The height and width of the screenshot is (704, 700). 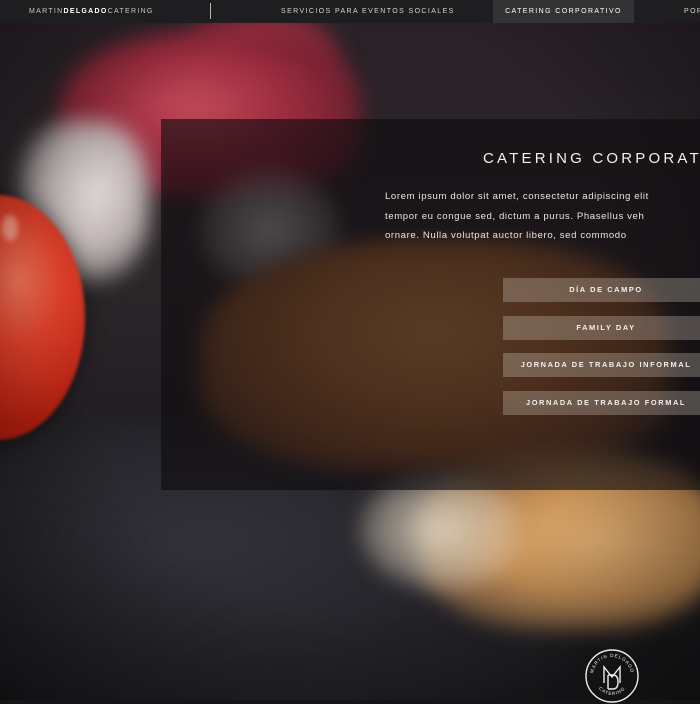 I want to click on brand-logo-text: MARTINDELGADOCATERING, so click(x=91, y=11).